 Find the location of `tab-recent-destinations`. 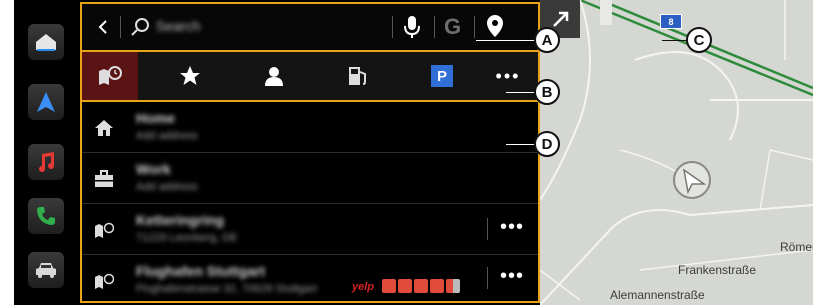

tab-recent-destinations is located at coordinates (110, 76).